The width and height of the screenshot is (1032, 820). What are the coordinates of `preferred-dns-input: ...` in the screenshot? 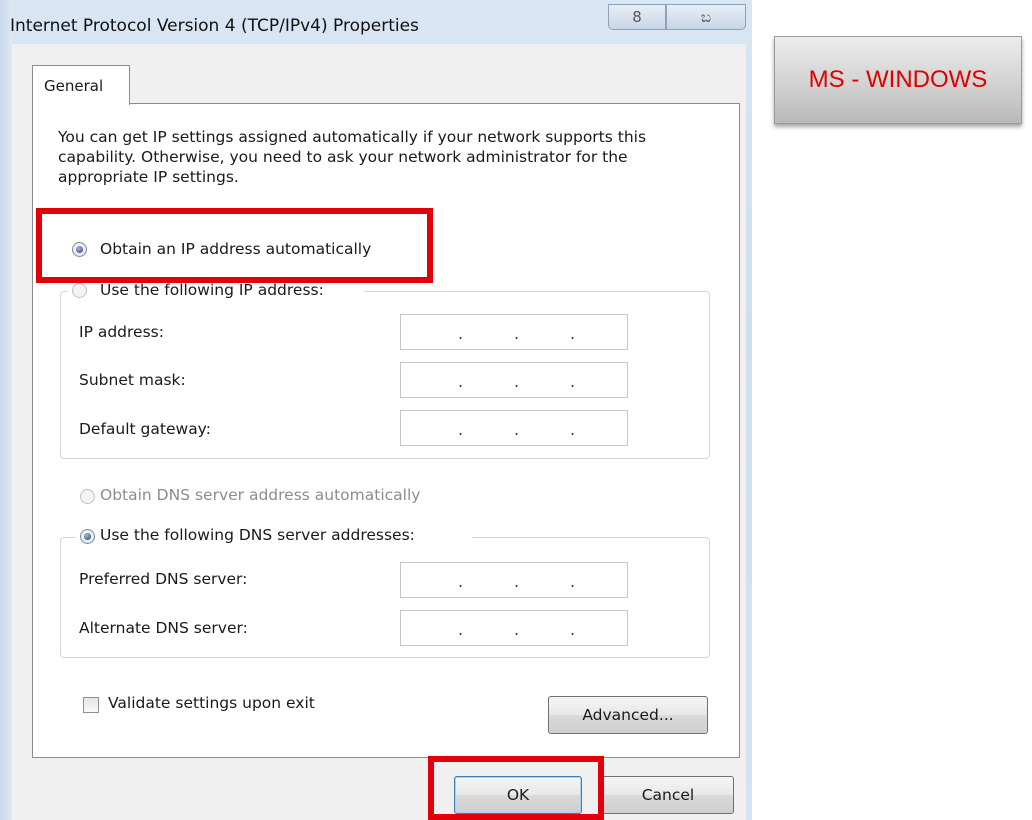 It's located at (514, 580).